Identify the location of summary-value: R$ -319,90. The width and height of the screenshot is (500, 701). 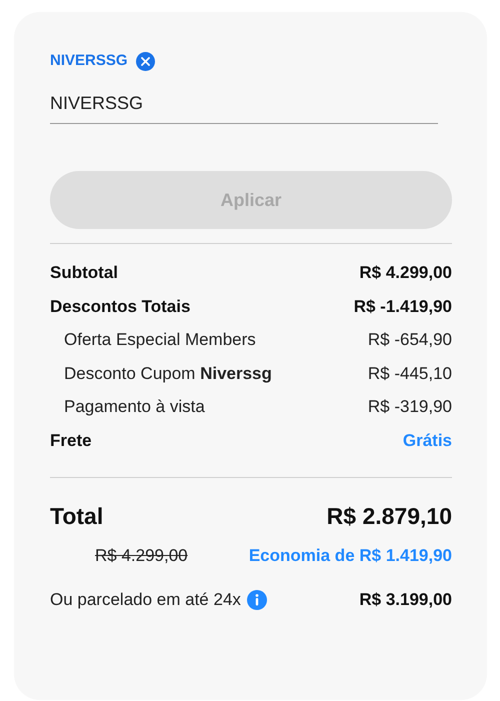
(410, 407).